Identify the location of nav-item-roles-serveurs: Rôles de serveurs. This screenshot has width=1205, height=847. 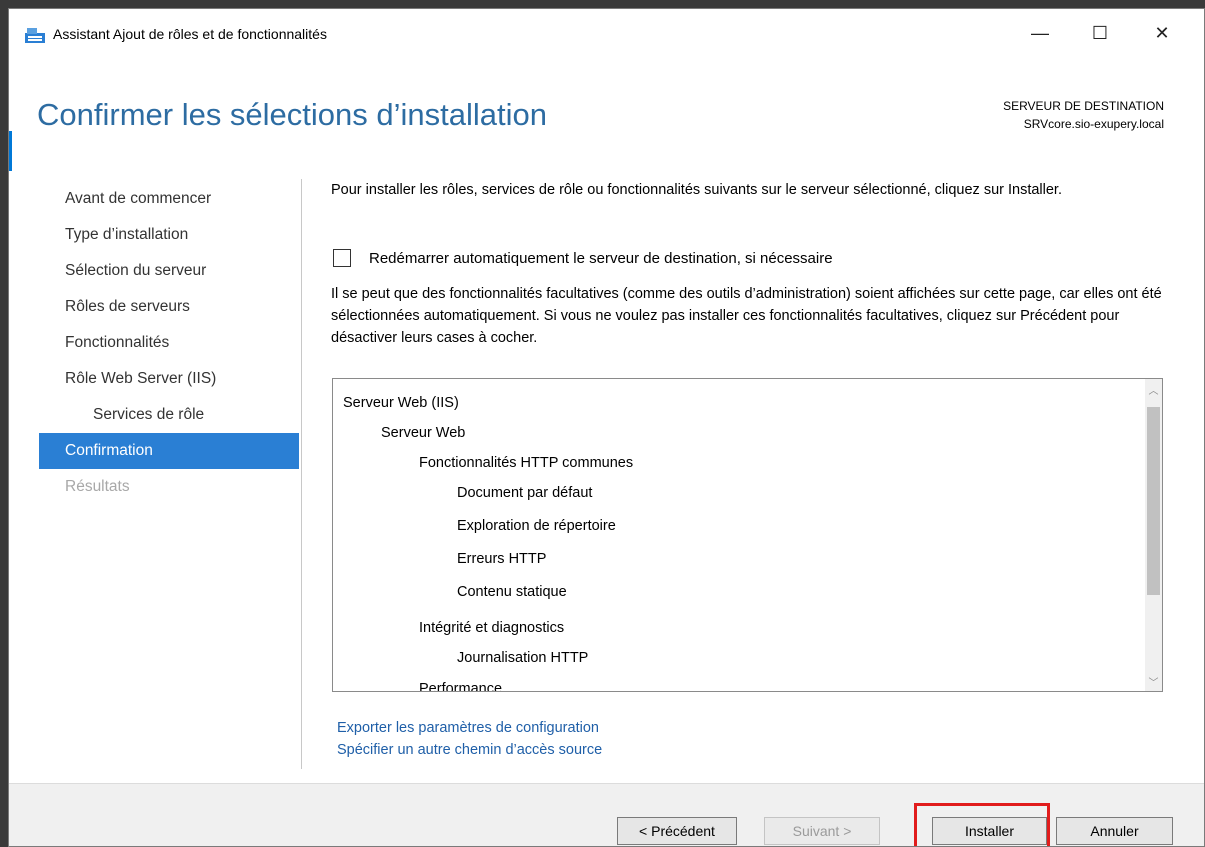
(169, 307).